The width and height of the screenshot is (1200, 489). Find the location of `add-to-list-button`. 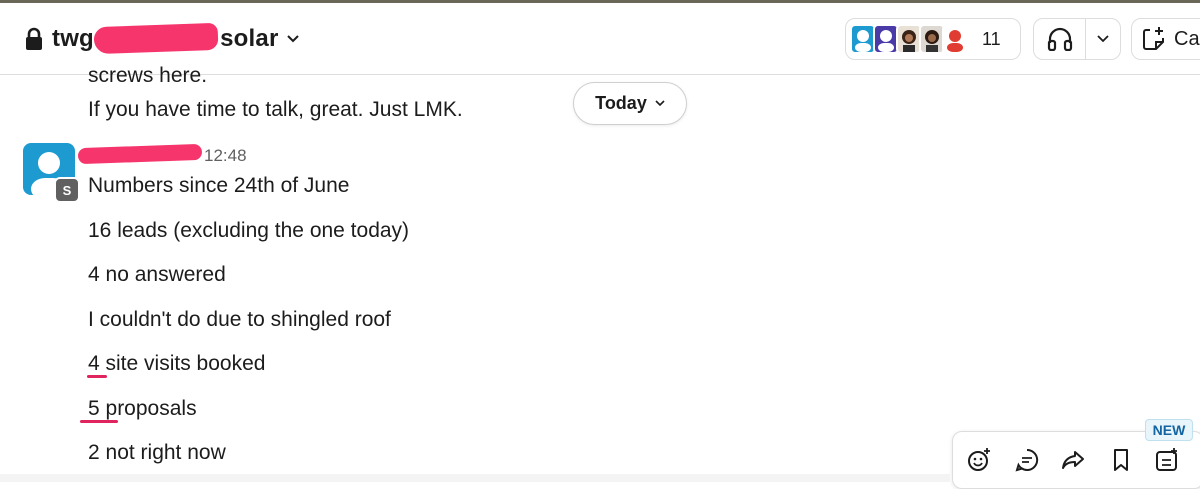

add-to-list-button is located at coordinates (1167, 460).